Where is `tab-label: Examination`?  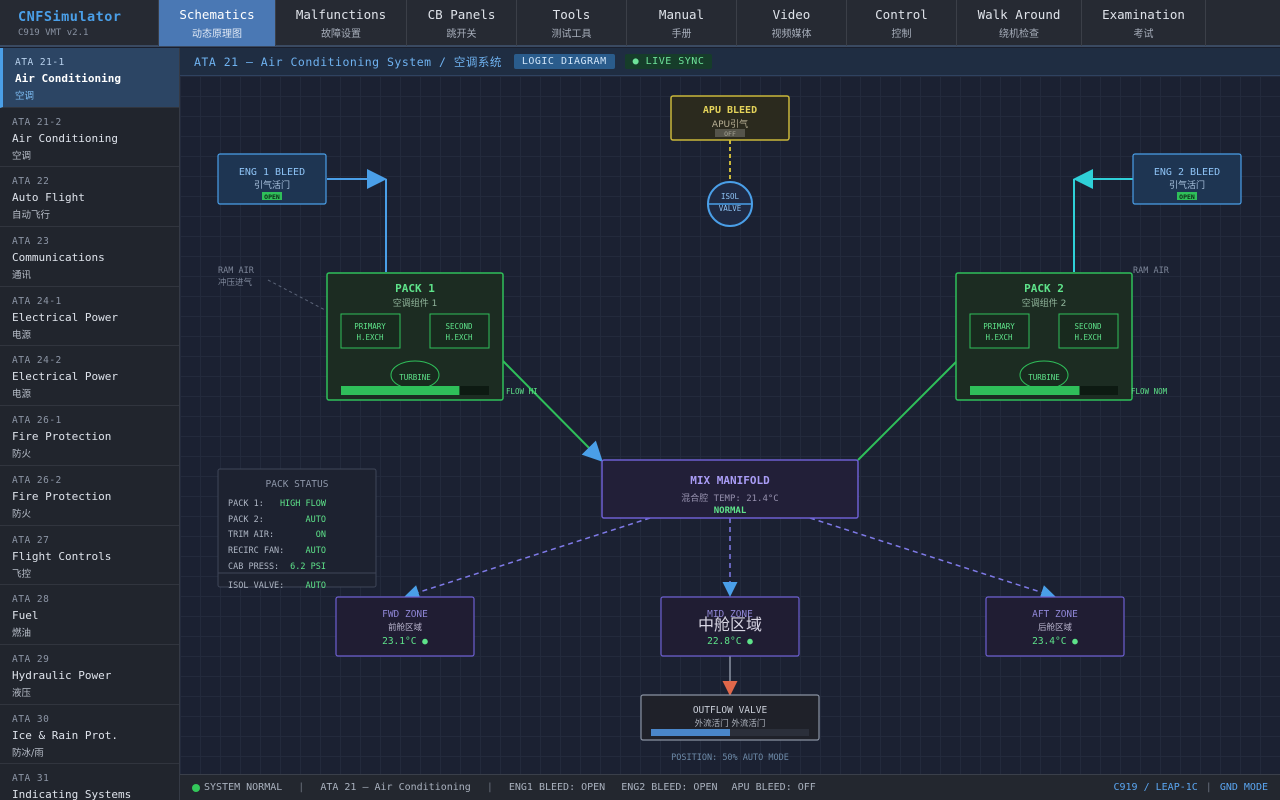 tab-label: Examination is located at coordinates (1143, 14).